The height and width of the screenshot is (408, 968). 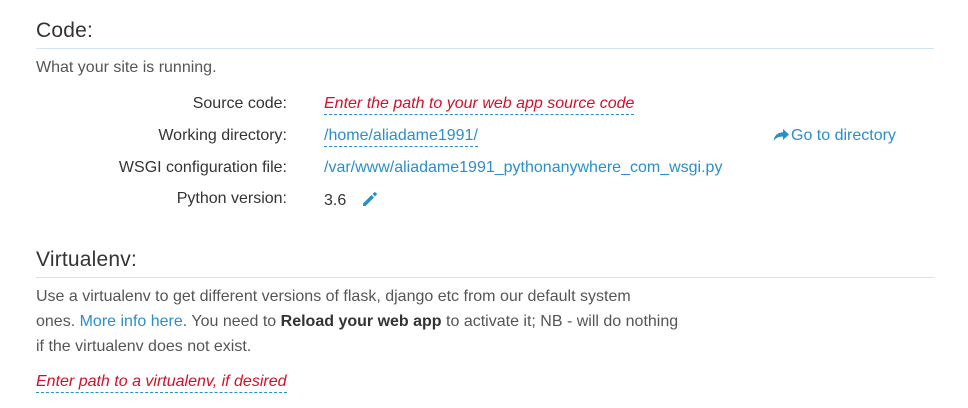 I want to click on virtualenv-desc-text: . You need to, so click(x=229, y=321).